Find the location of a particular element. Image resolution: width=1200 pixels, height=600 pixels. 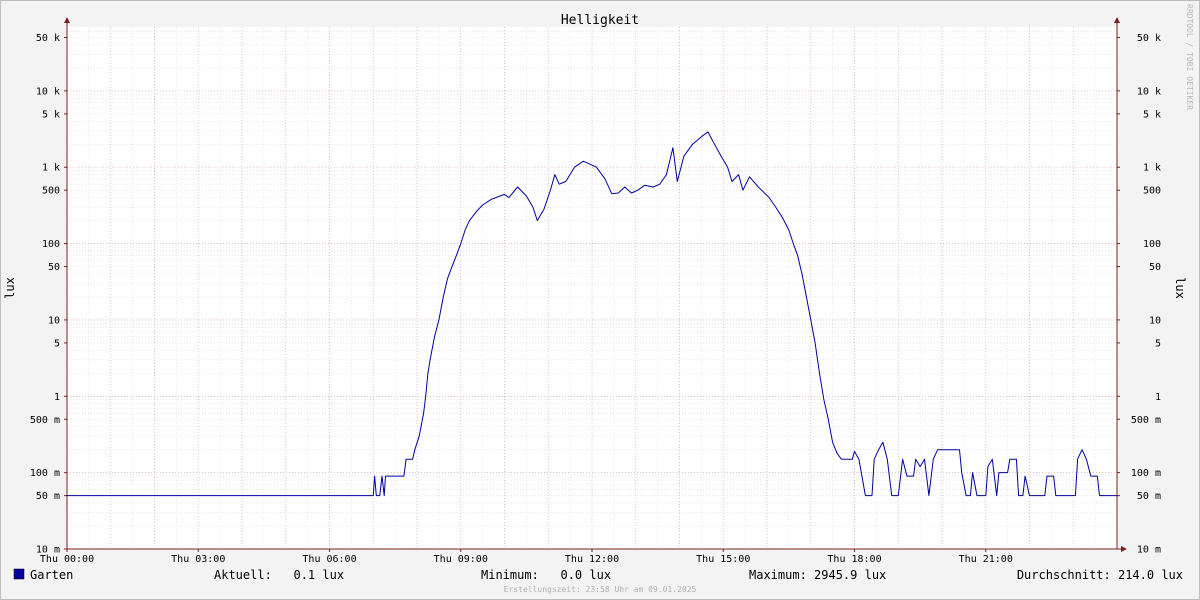

x-axis-arrow is located at coordinates (1124, 549).